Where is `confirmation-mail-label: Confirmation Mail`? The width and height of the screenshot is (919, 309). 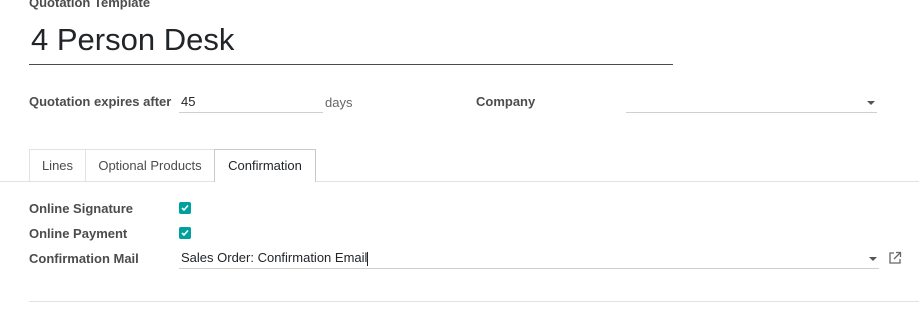 confirmation-mail-label: Confirmation Mail is located at coordinates (84, 258).